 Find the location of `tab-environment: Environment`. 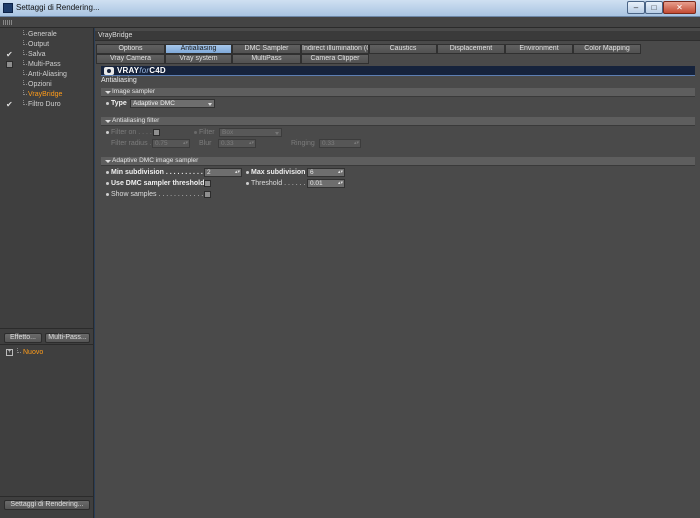

tab-environment: Environment is located at coordinates (539, 49).